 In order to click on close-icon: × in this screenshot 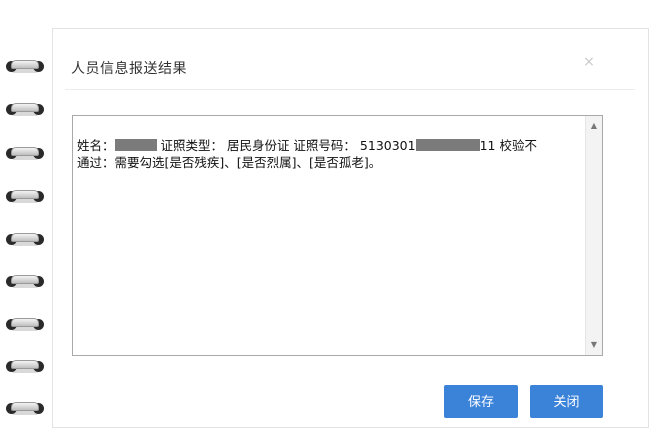, I will do `click(589, 62)`.